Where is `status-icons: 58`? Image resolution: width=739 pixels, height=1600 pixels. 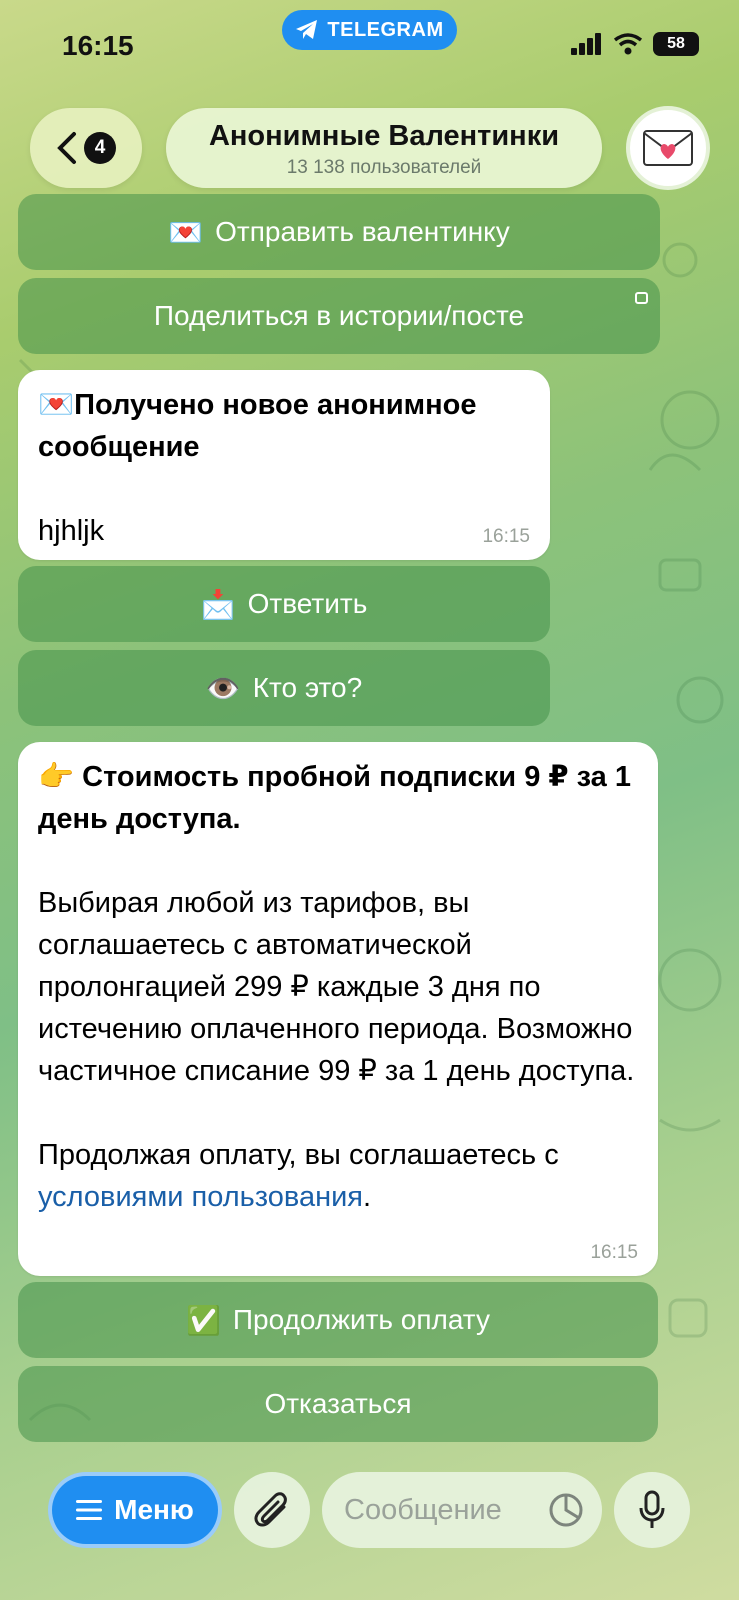
status-icons: 58 is located at coordinates (635, 44).